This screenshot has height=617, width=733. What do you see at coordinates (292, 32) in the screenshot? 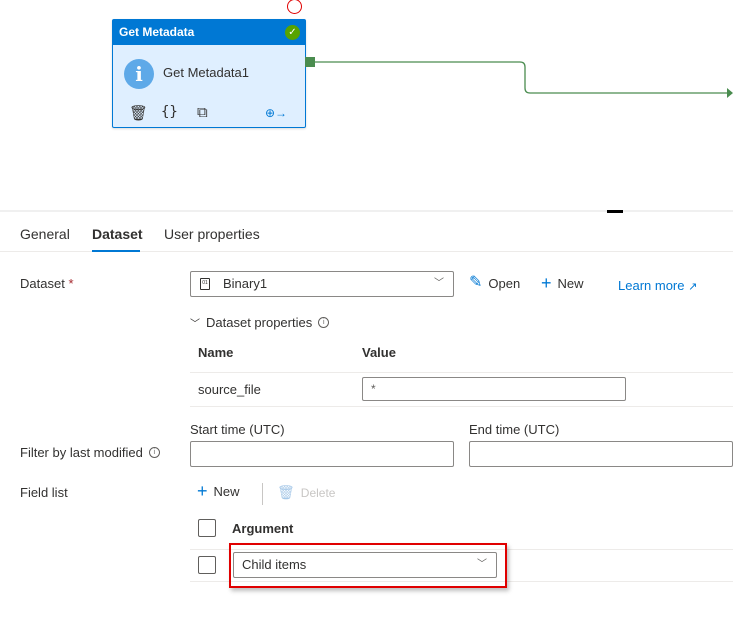
I see `check-circle-icon: ✓` at bounding box center [292, 32].